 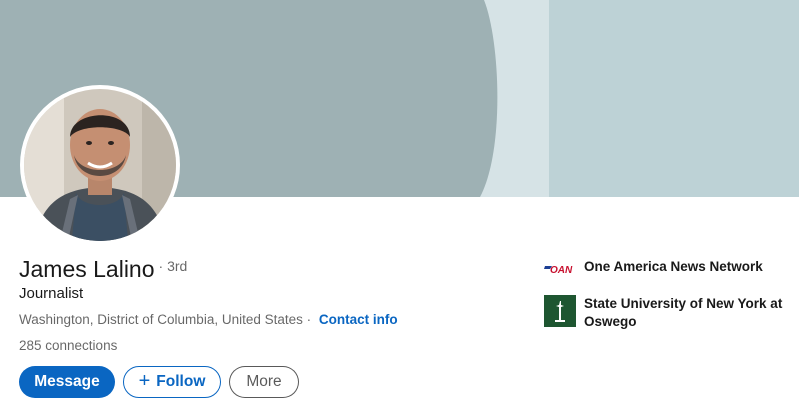 I want to click on profile-name: James Lalino, so click(x=87, y=269).